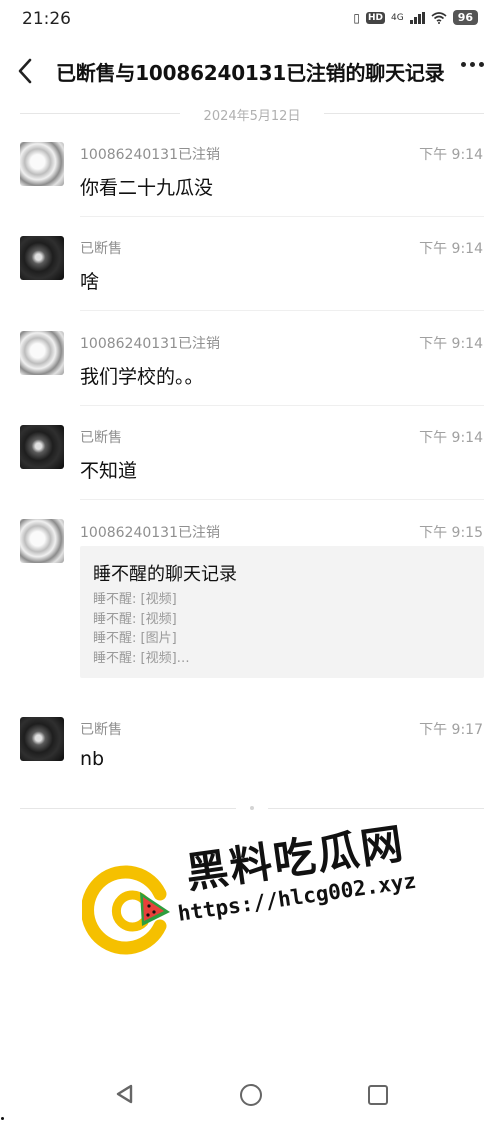 The image size is (504, 1125). Describe the element at coordinates (147, 188) in the screenshot. I see `message-text: 你看二十九瓜没` at that location.